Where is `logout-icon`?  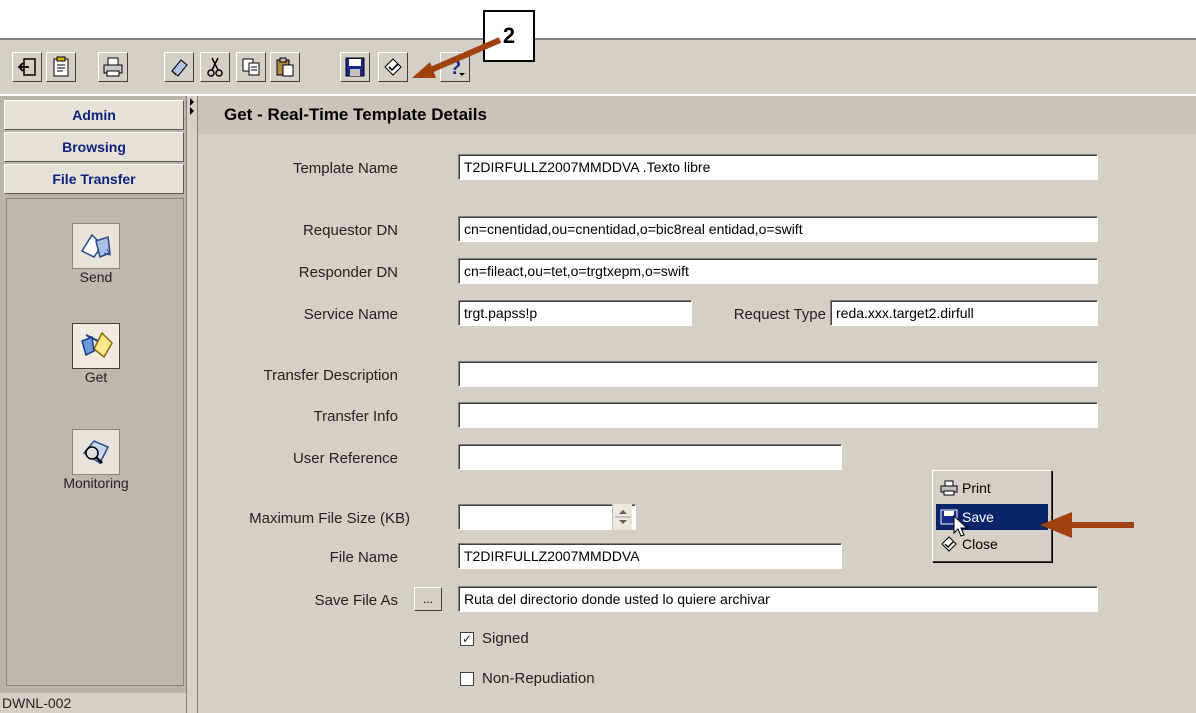
logout-icon is located at coordinates (27, 67).